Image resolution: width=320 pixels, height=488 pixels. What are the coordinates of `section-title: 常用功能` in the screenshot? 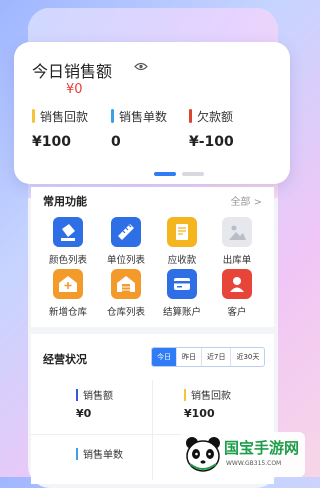 It's located at (65, 201).